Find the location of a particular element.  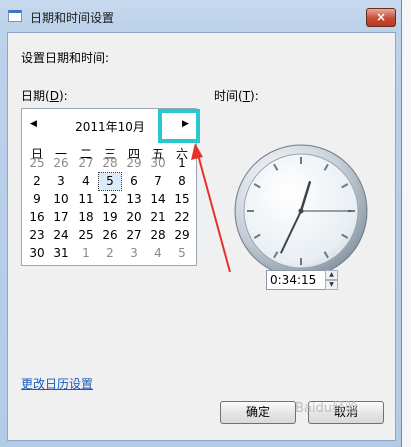

watermark-text: Baidu经验 is located at coordinates (326, 408).